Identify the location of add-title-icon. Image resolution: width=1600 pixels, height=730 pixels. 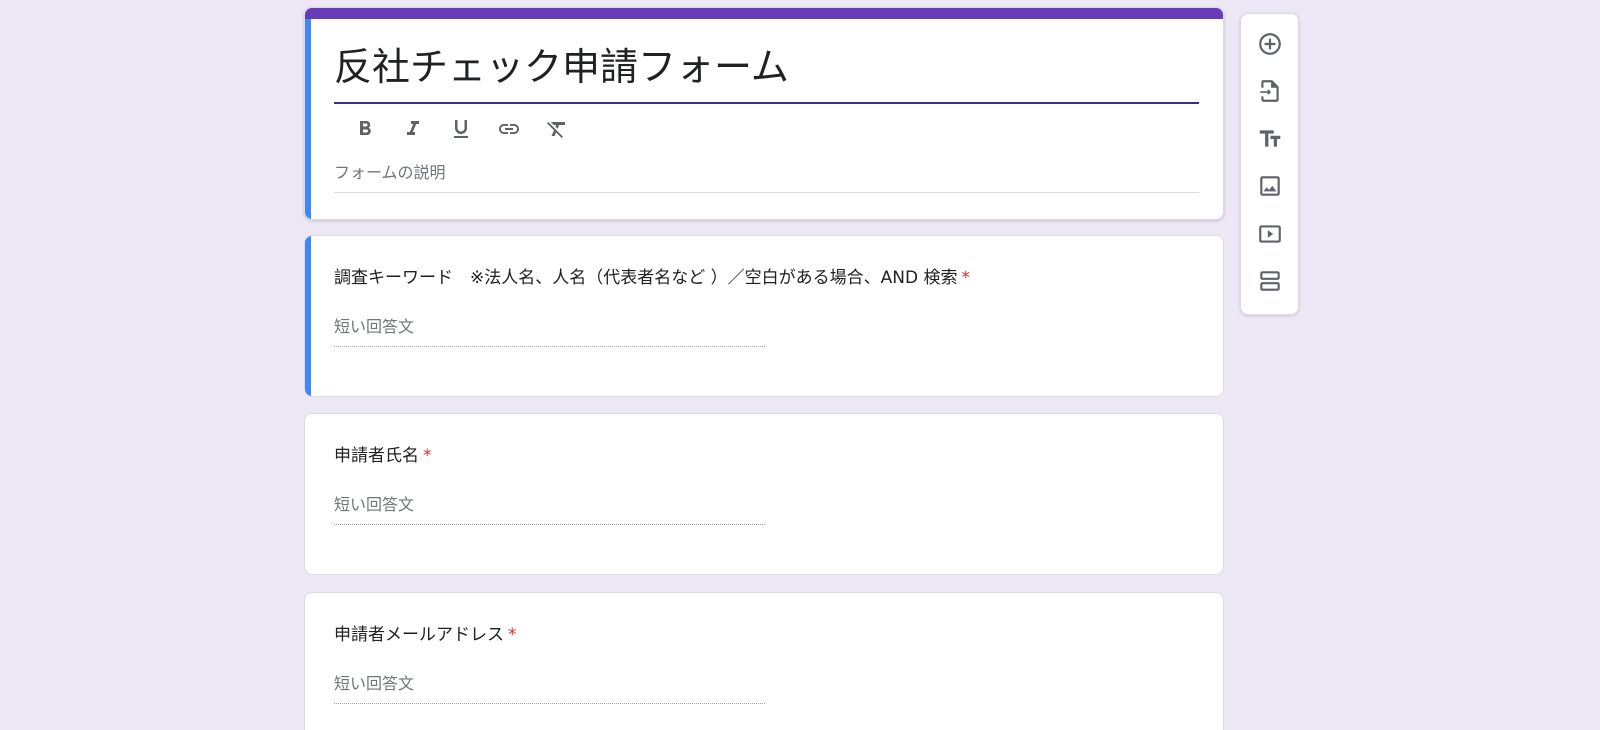
(1270, 138).